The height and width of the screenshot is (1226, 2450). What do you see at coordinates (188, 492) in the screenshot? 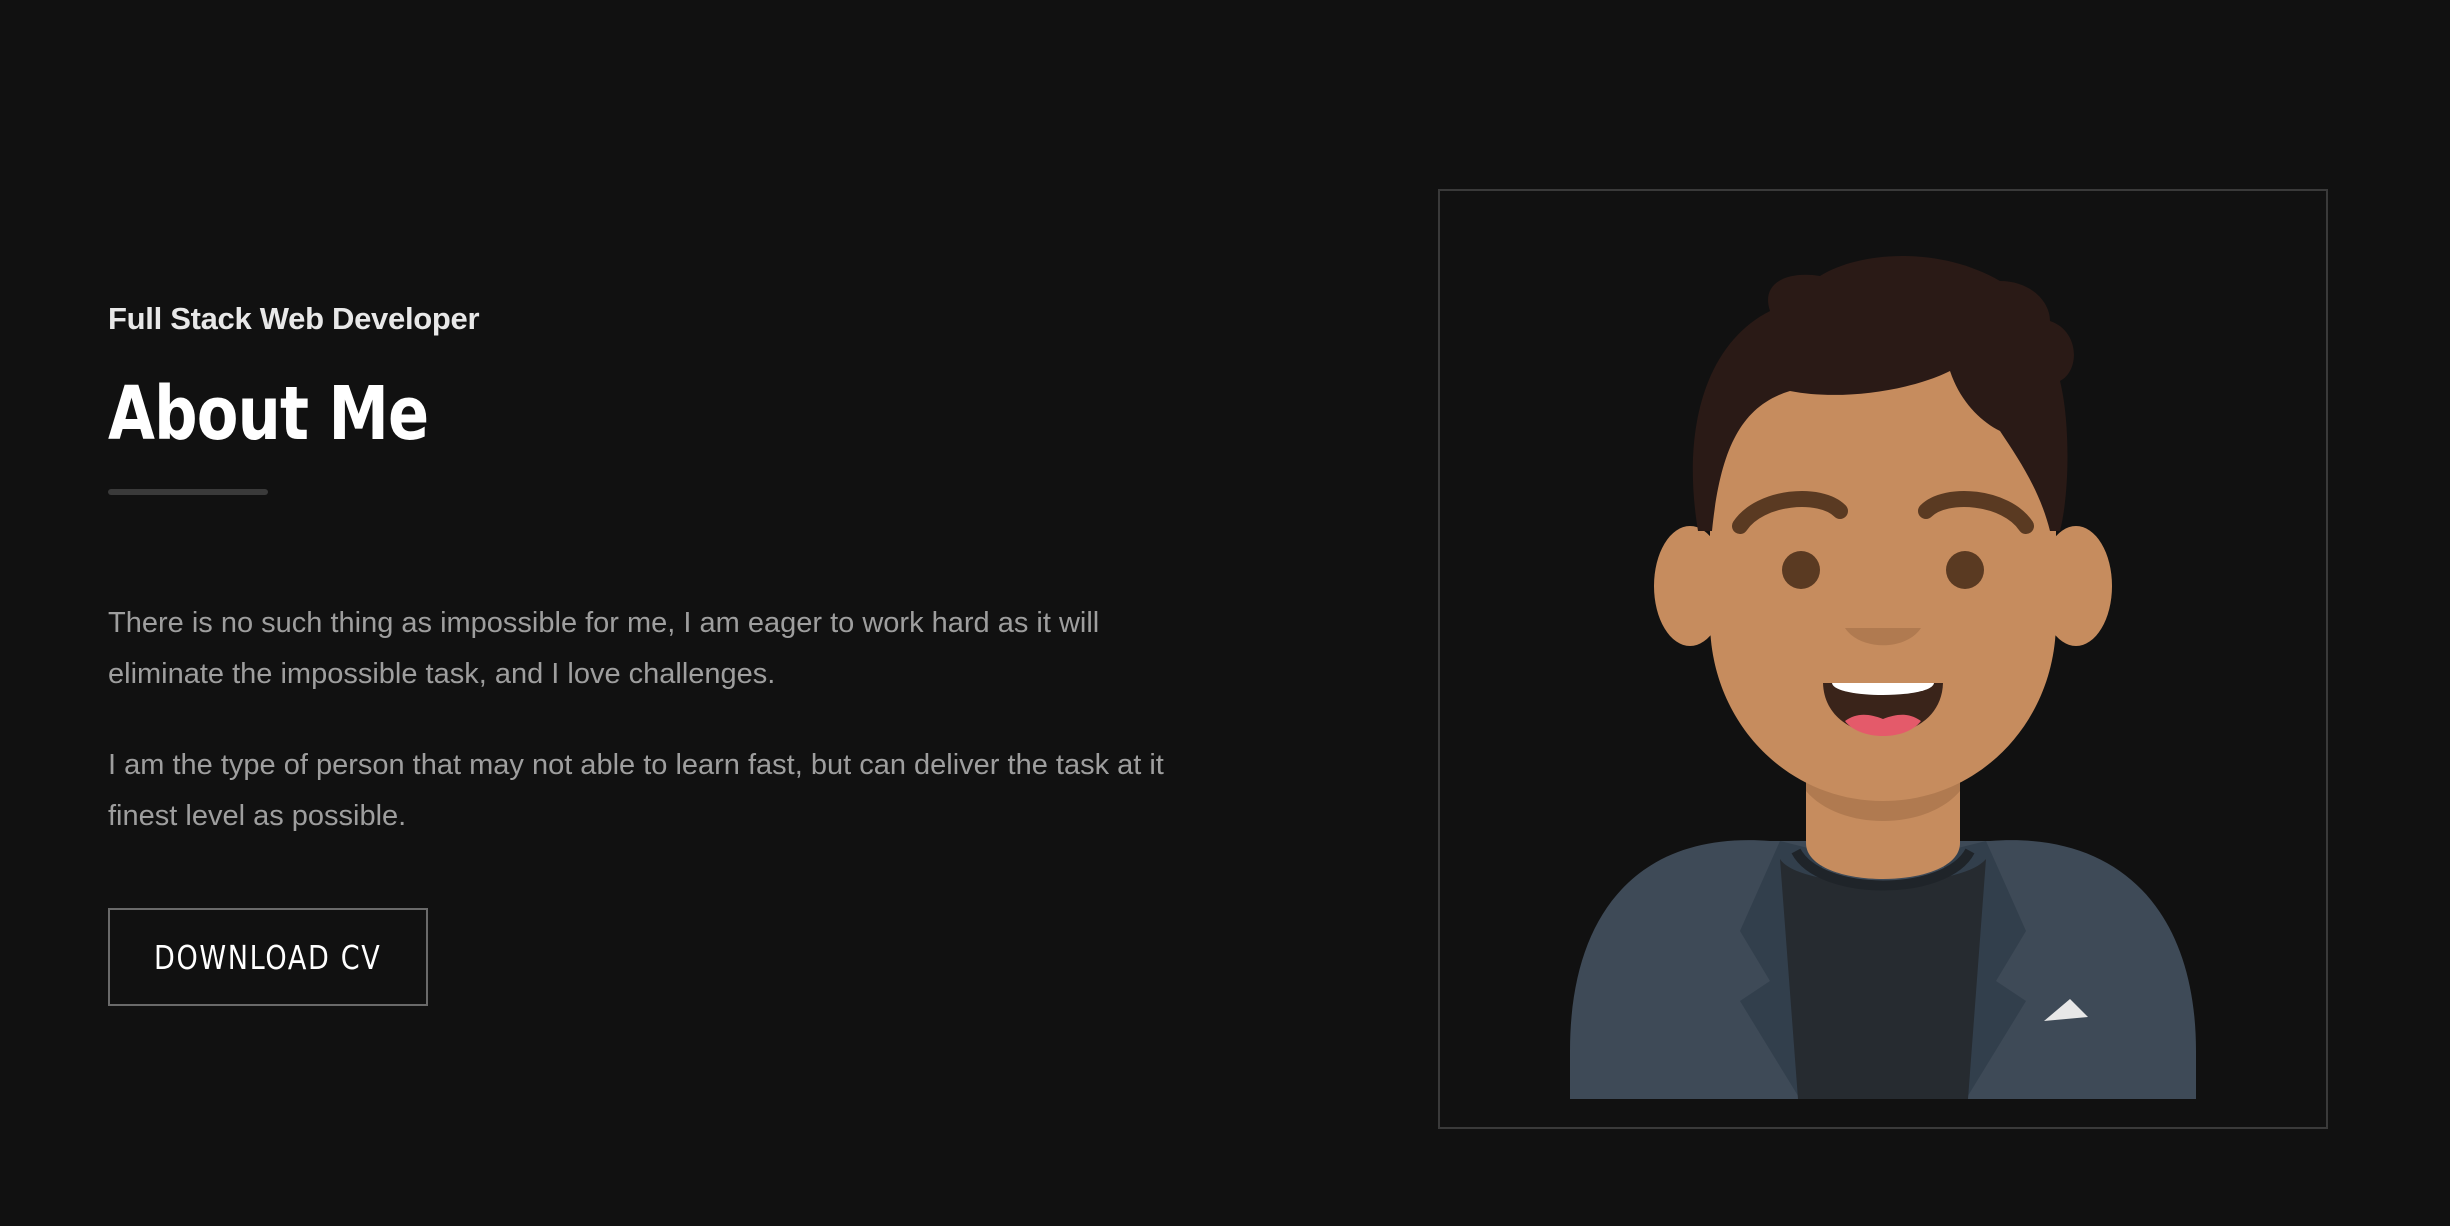
I see `title-underline-divider` at bounding box center [188, 492].